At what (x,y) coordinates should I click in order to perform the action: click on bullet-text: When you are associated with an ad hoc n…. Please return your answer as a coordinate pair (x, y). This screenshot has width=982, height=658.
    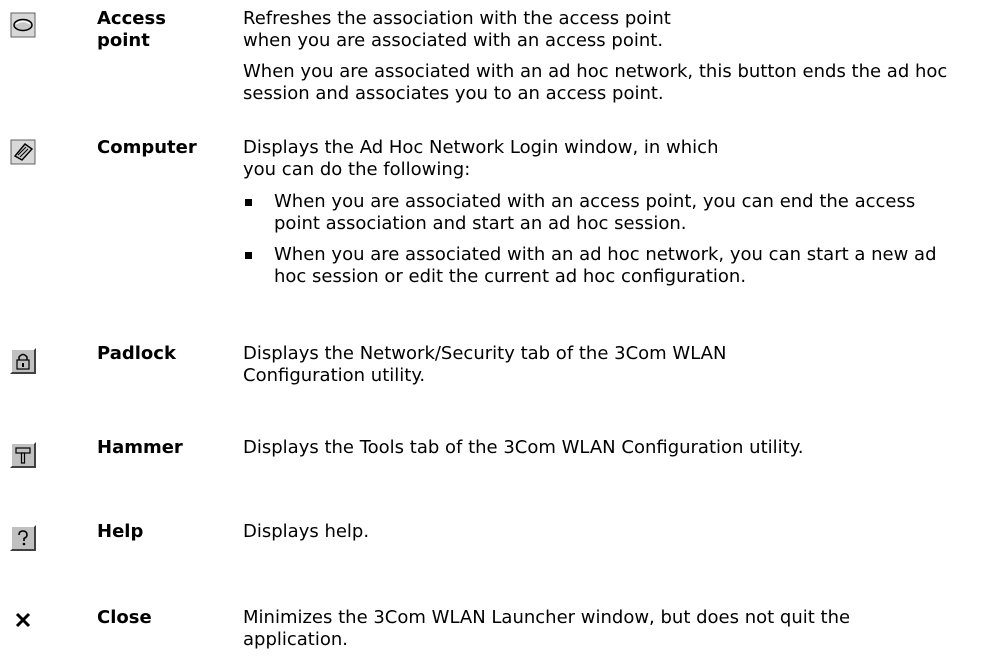
    Looking at the image, I should click on (605, 265).